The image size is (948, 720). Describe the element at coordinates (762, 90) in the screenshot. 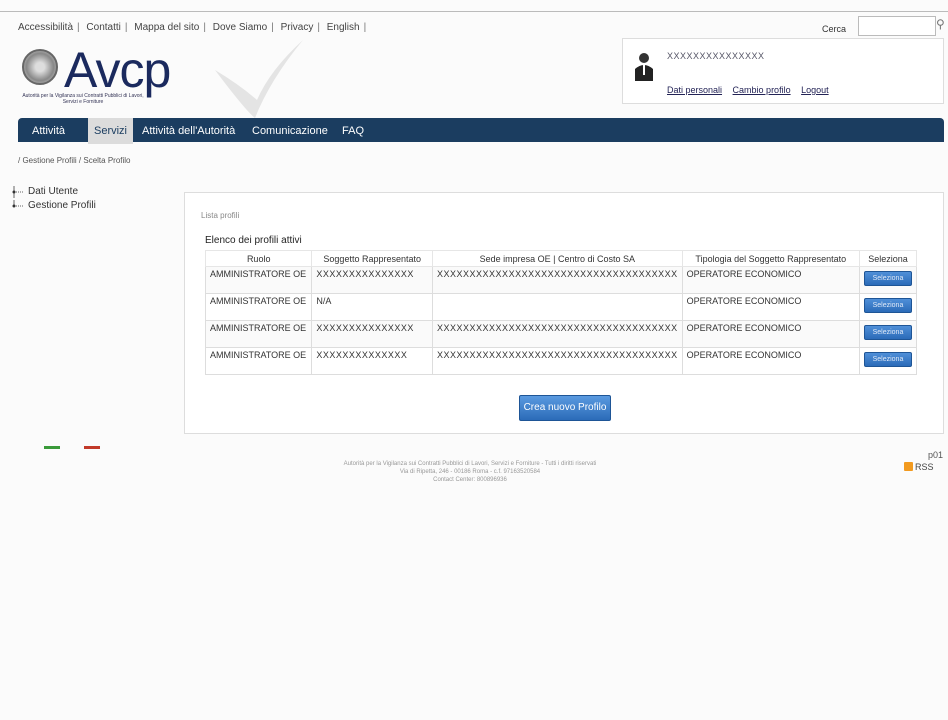

I see `cambio-profilo-link: Cambio profilo` at that location.